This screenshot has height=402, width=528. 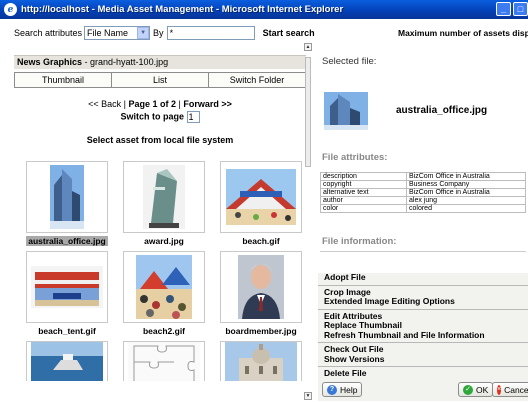 I want to click on view-tabs: Thumbnail List Switch Folder, so click(x=160, y=80).